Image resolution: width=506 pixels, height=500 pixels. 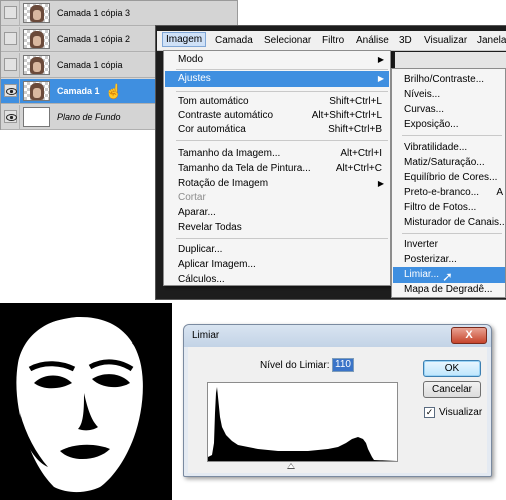 I want to click on menu-filtro: Filtro, so click(x=333, y=40).